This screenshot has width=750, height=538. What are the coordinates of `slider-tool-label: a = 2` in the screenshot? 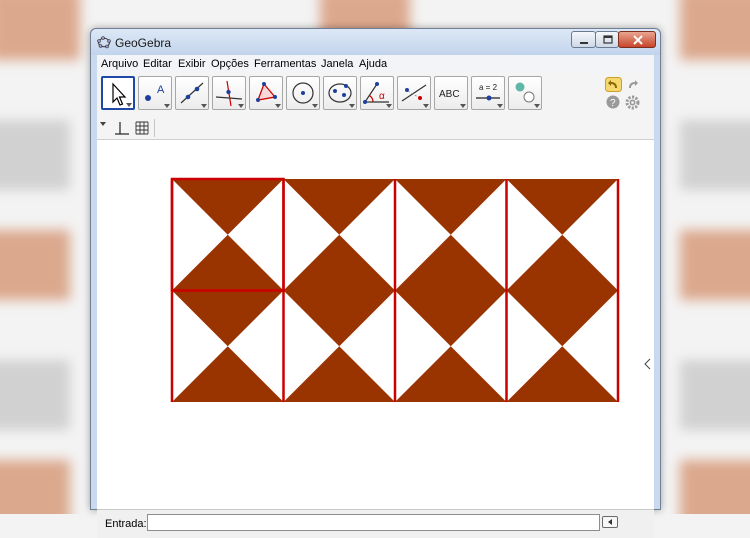 It's located at (488, 87).